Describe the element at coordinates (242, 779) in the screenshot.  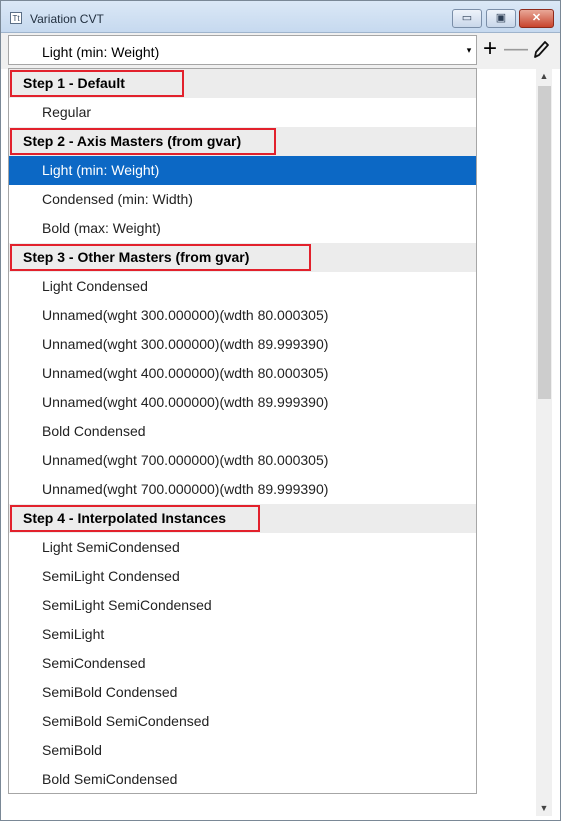
I see `list-item: Bold SemiCondensed` at that location.